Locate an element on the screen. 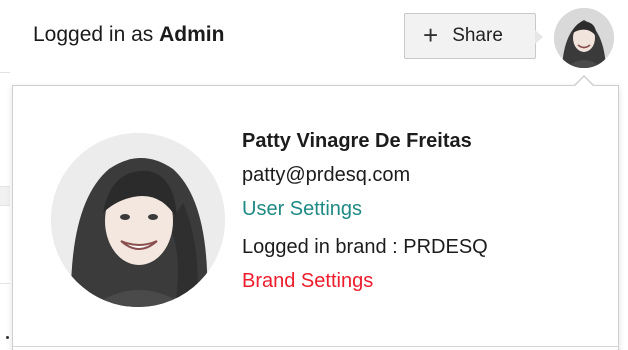 The height and width of the screenshot is (350, 628). plus-icon: + is located at coordinates (431, 35).